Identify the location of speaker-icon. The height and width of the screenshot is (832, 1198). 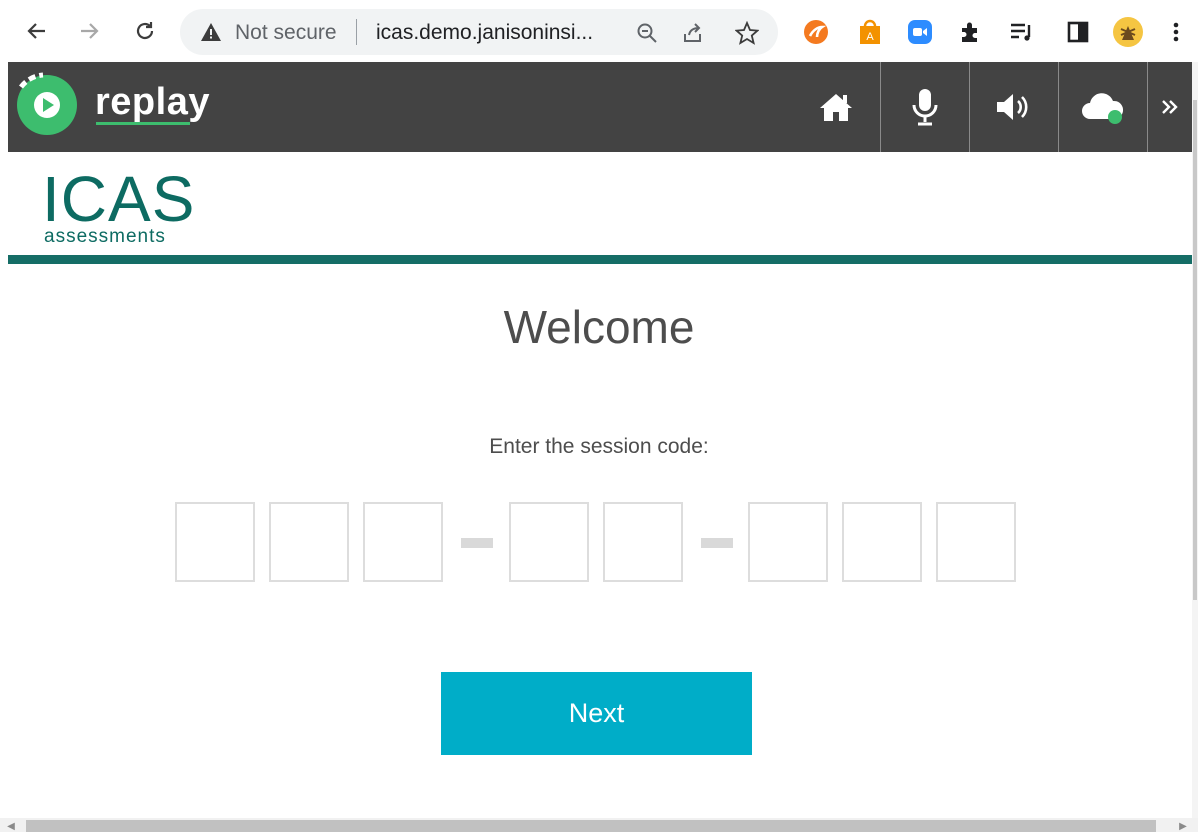
(1012, 107).